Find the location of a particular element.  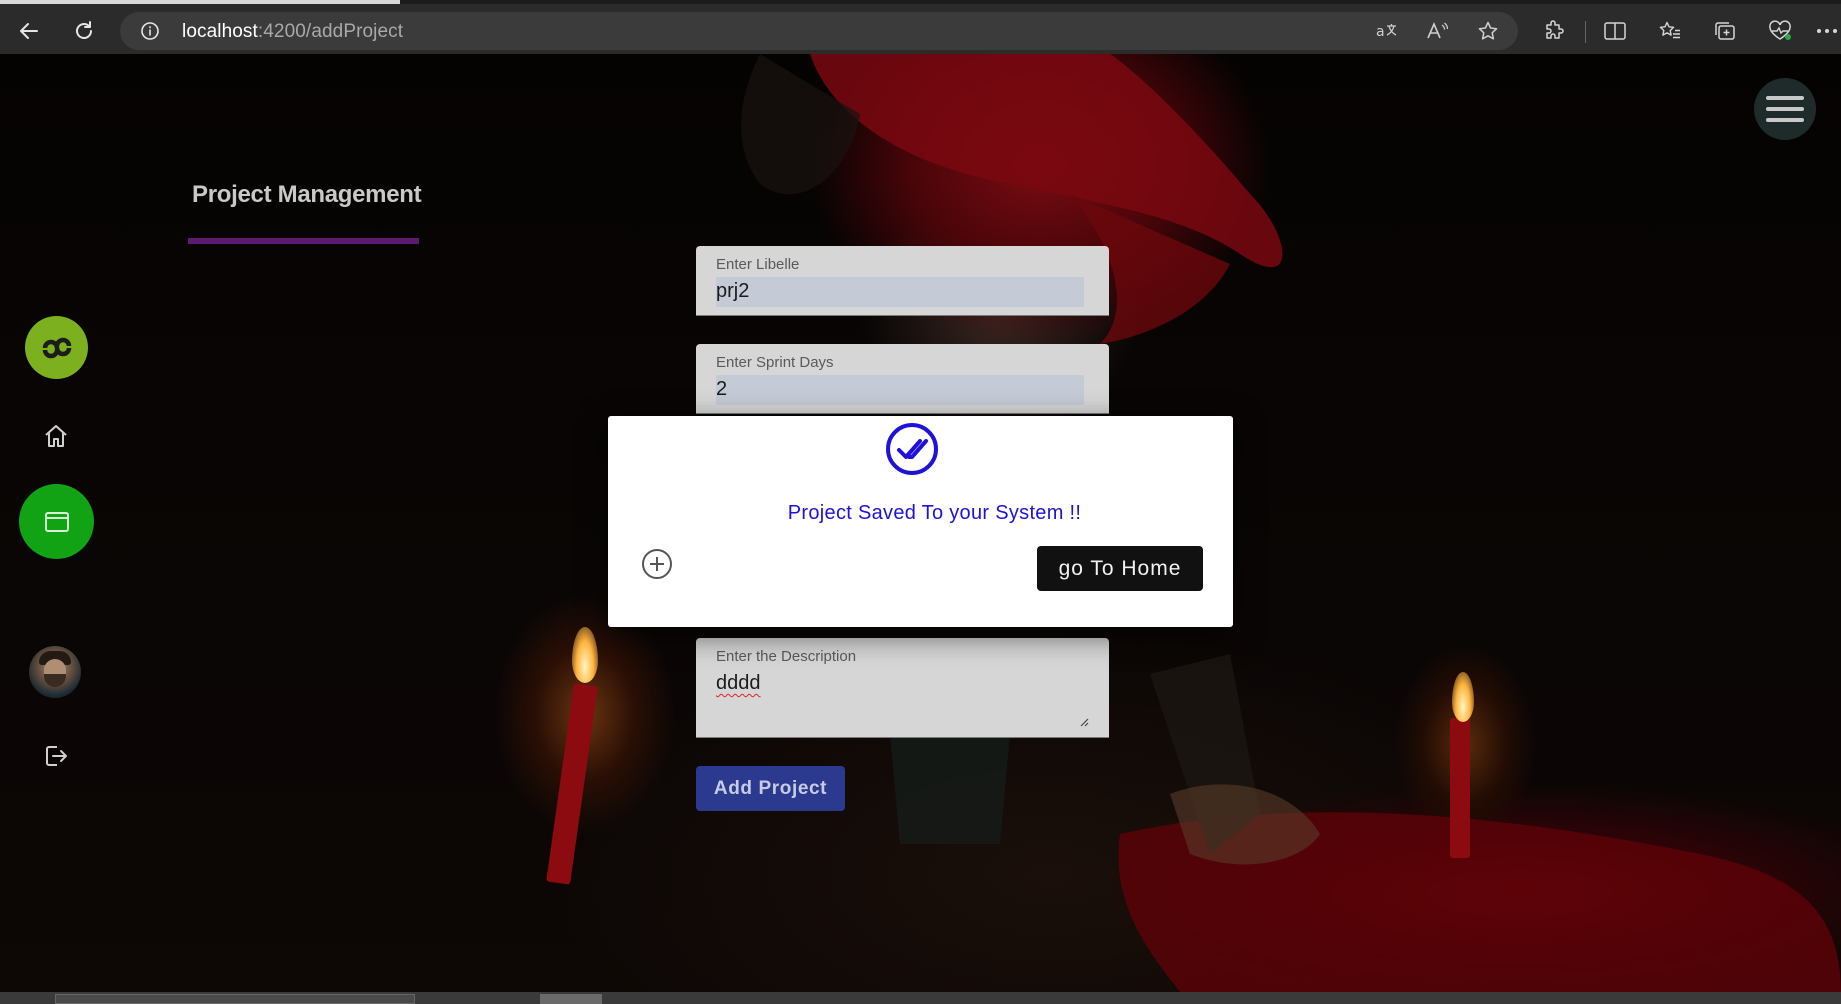

sidebar-item-home is located at coordinates (56, 436).